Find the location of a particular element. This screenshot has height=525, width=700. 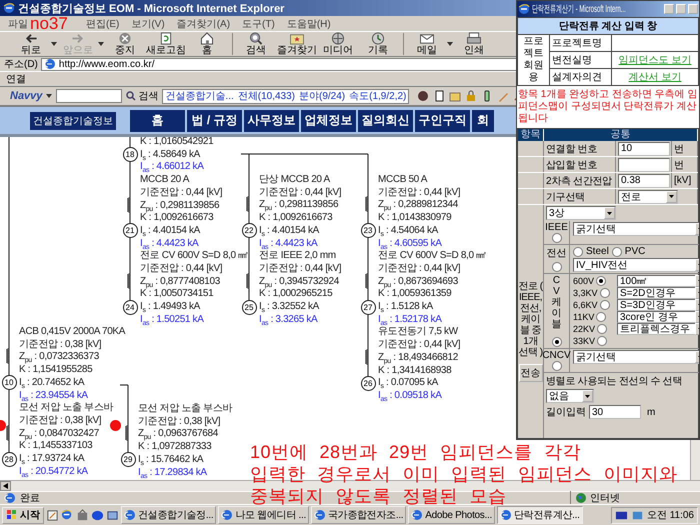

dropdown: S=3D인경우 is located at coordinates (658, 305).